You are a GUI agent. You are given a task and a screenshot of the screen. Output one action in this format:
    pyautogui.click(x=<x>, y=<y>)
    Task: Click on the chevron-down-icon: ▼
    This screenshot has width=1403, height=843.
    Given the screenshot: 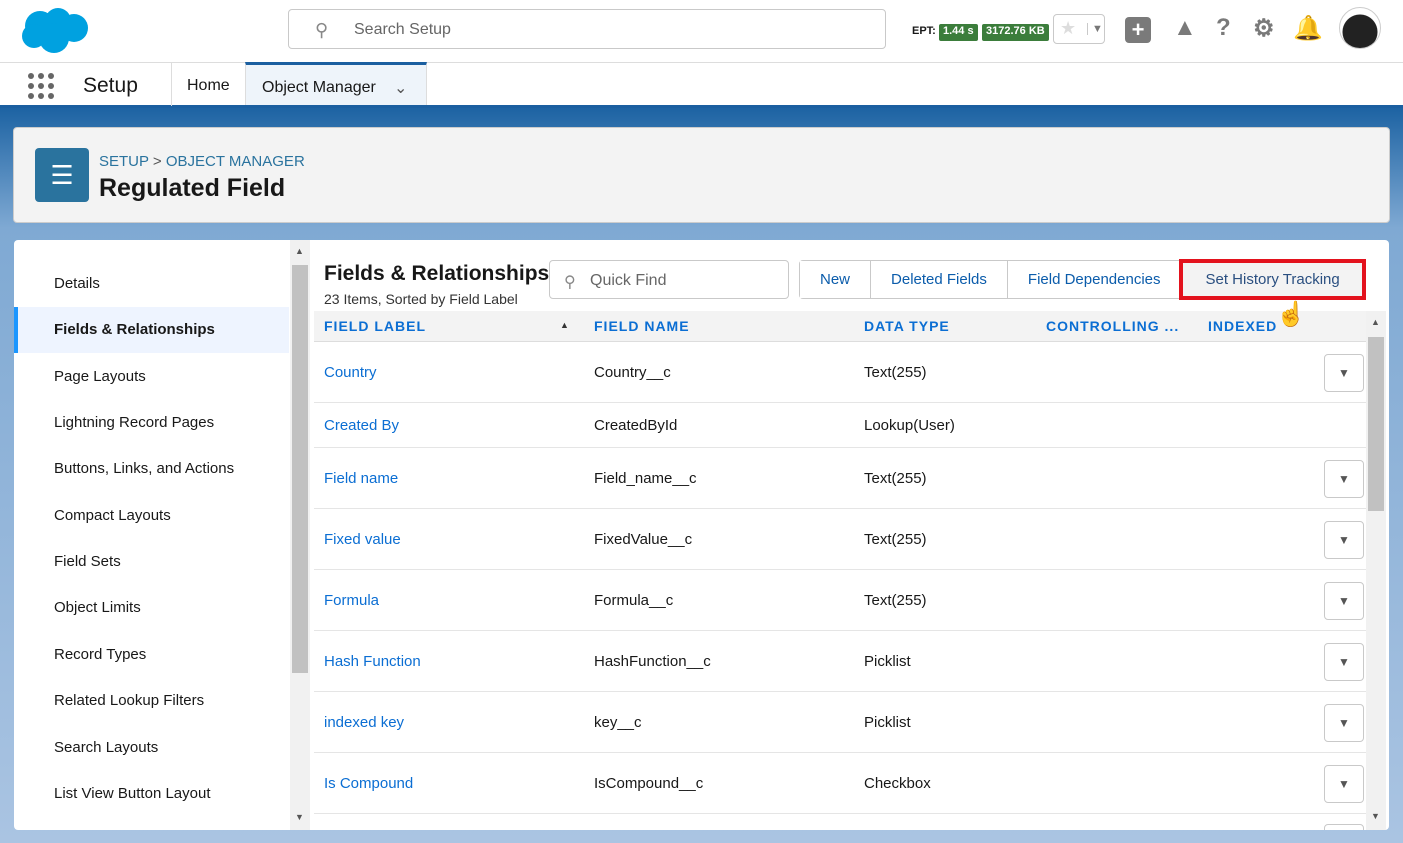 What is the action you would take?
    pyautogui.click(x=1095, y=29)
    